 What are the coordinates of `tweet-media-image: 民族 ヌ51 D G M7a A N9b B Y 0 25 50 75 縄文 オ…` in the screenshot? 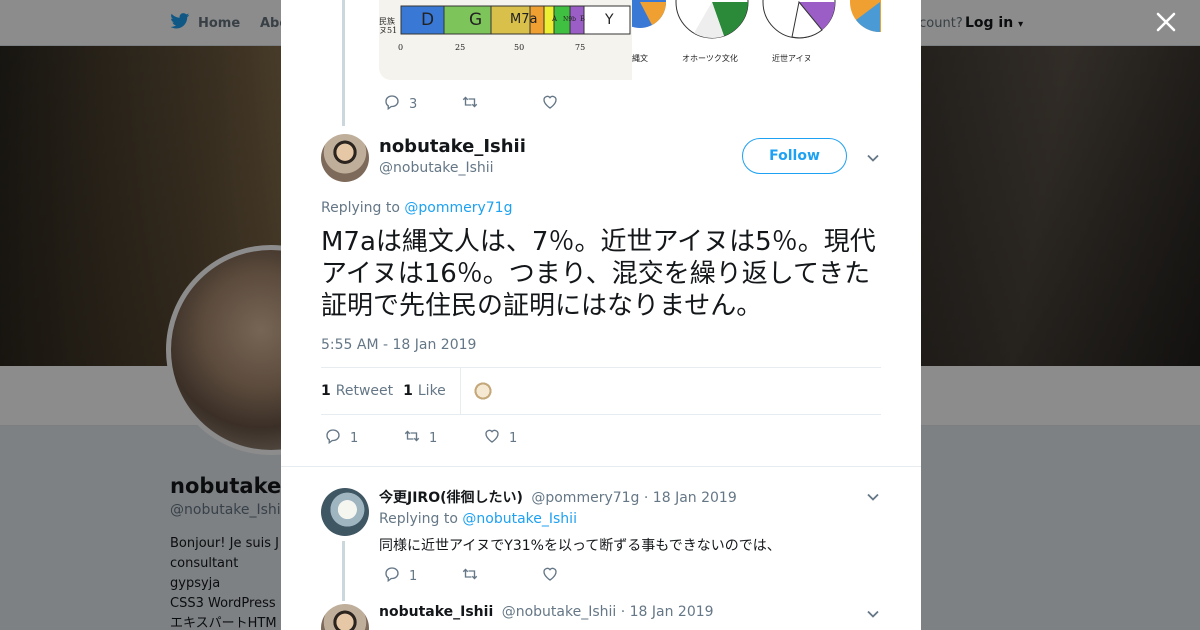 It's located at (630, 40).